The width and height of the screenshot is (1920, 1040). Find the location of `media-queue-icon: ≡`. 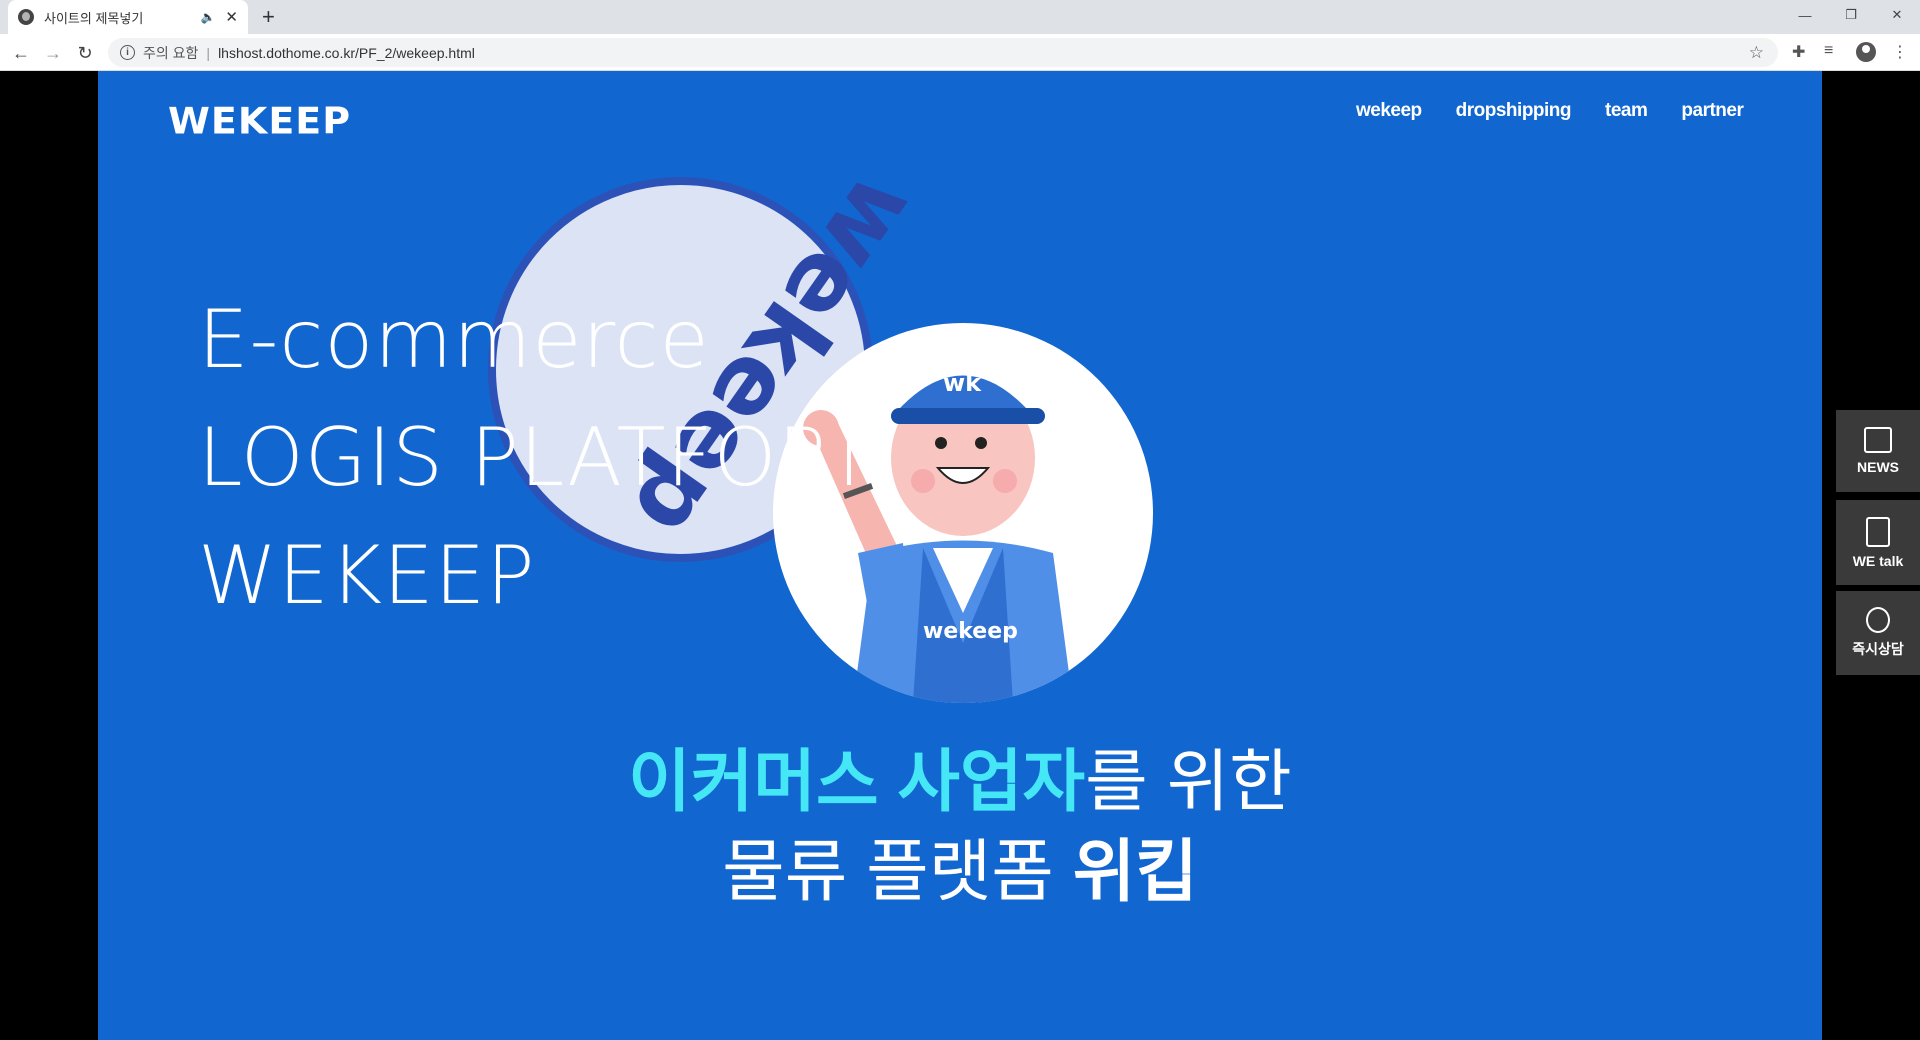

media-queue-icon: ≡ is located at coordinates (1828, 51).